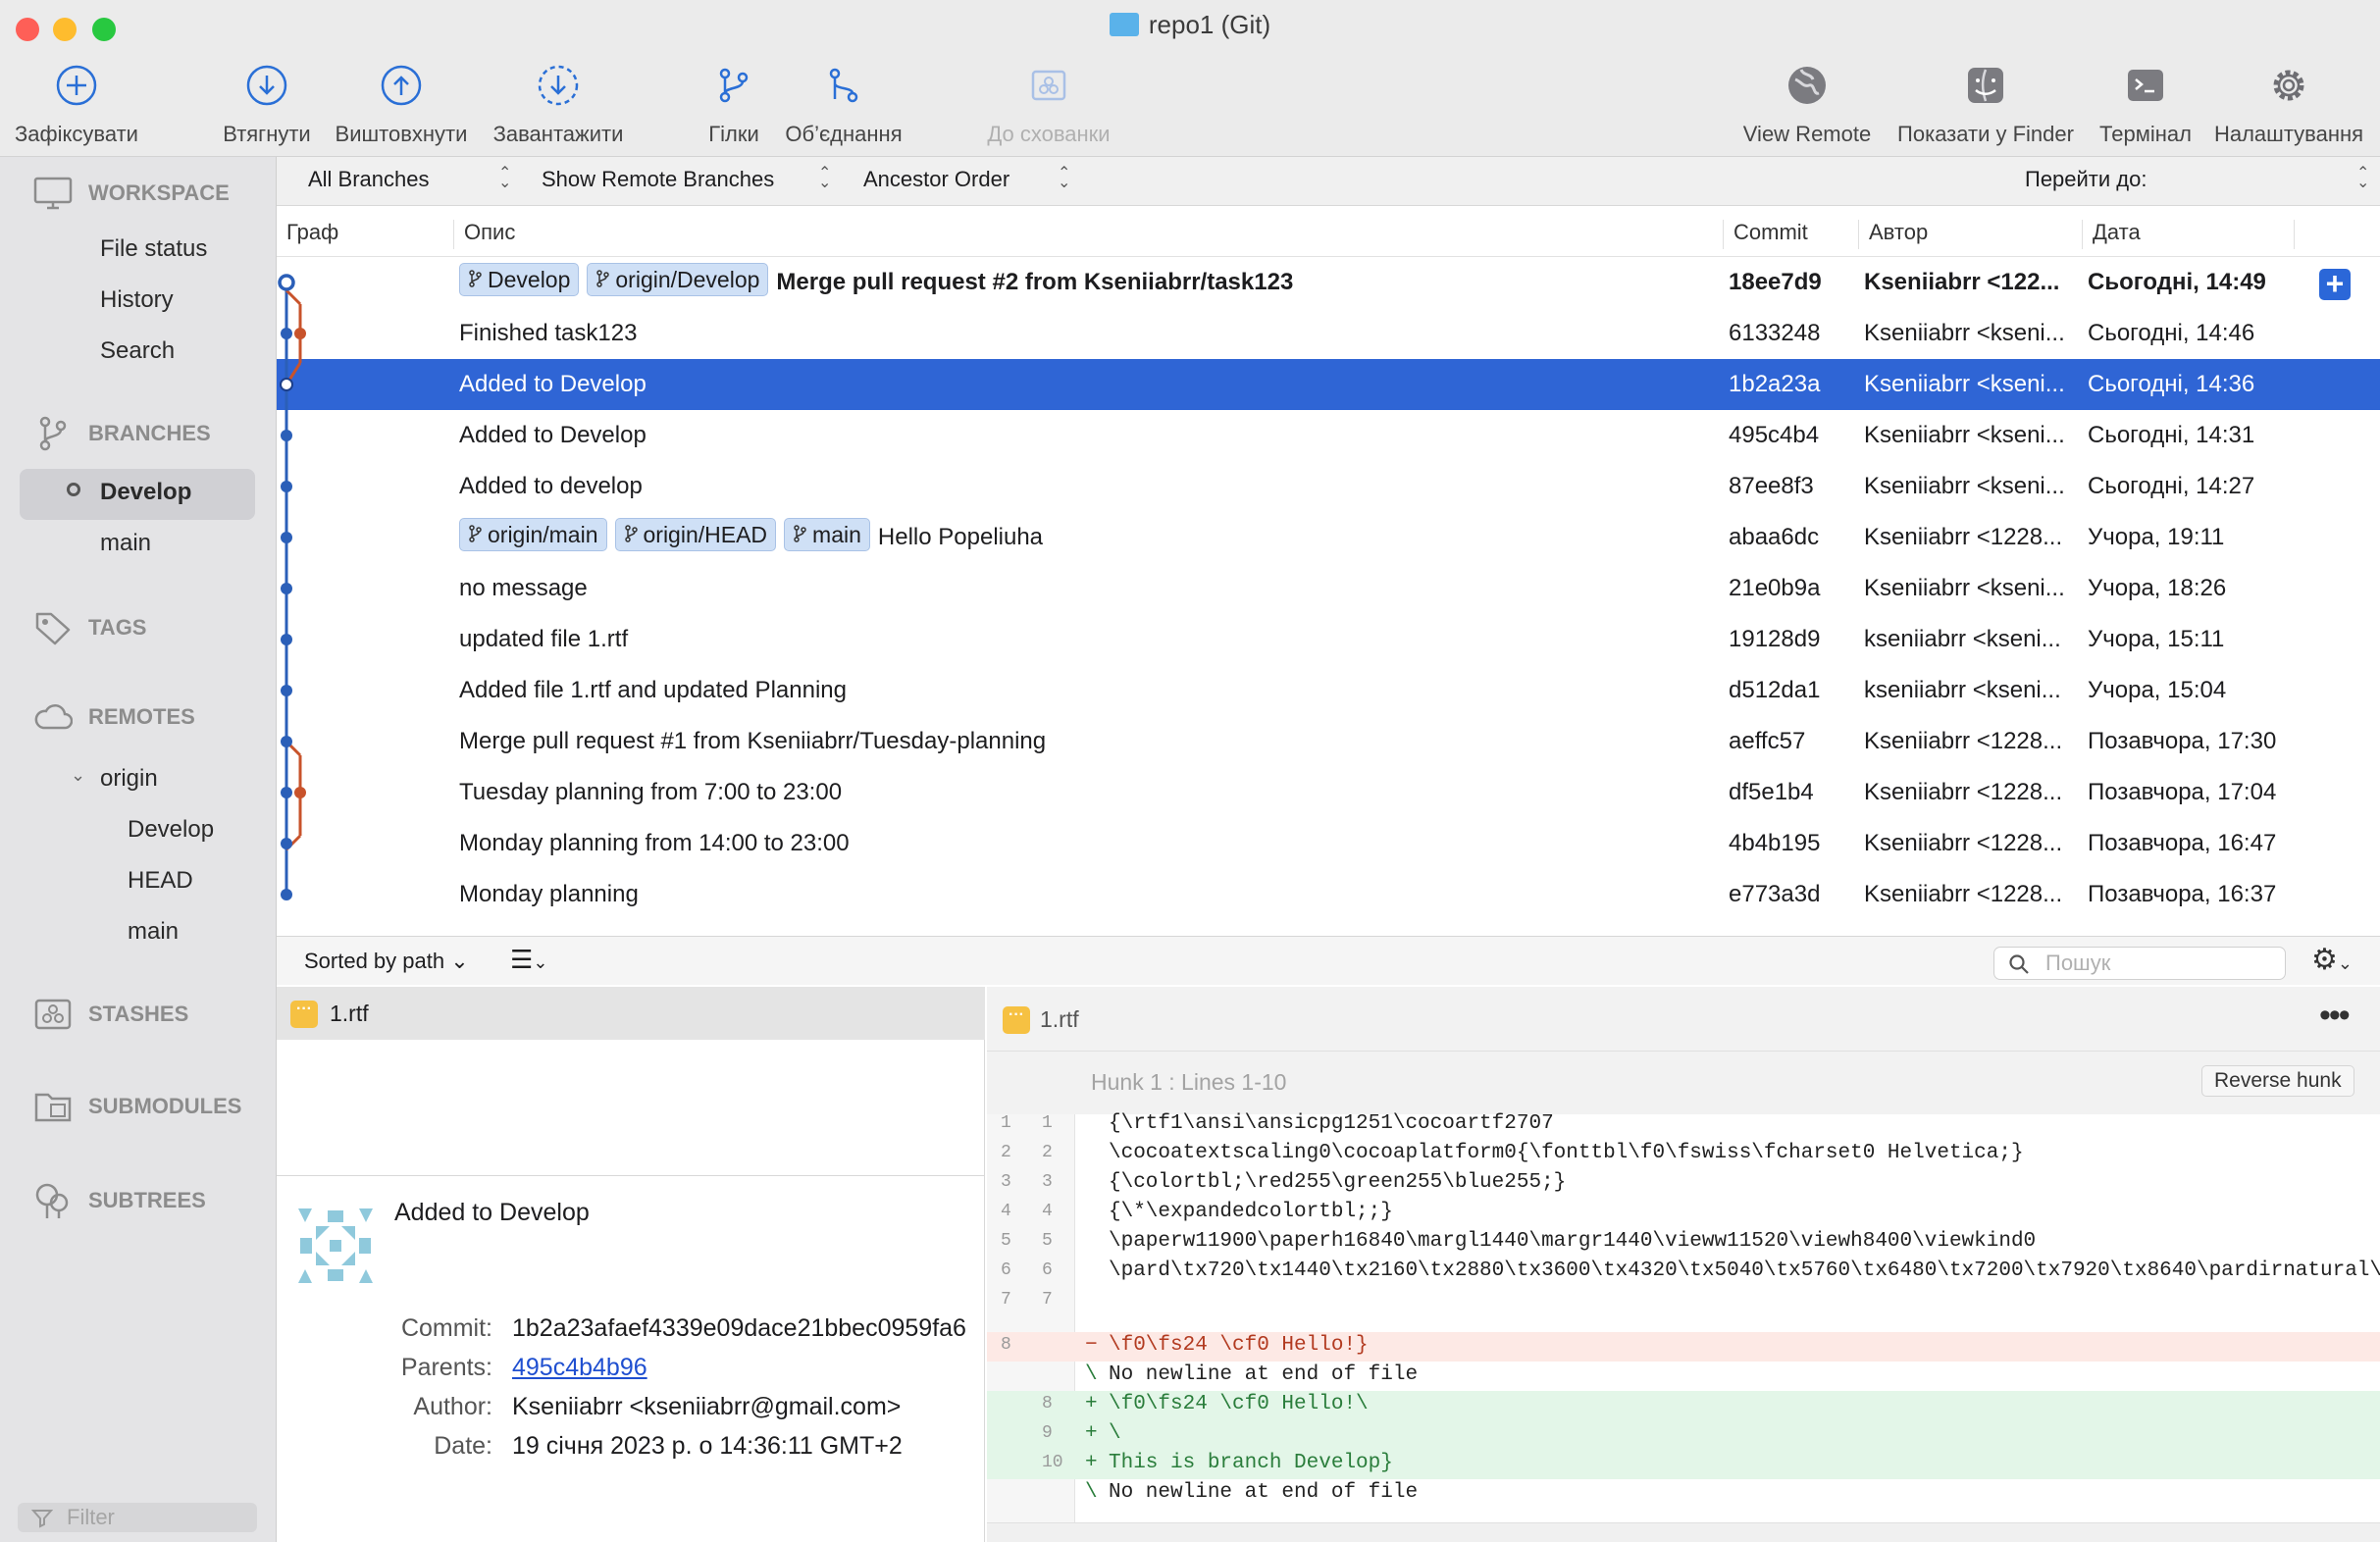  I want to click on sidebar-item-origin-develop: Develop, so click(171, 830).